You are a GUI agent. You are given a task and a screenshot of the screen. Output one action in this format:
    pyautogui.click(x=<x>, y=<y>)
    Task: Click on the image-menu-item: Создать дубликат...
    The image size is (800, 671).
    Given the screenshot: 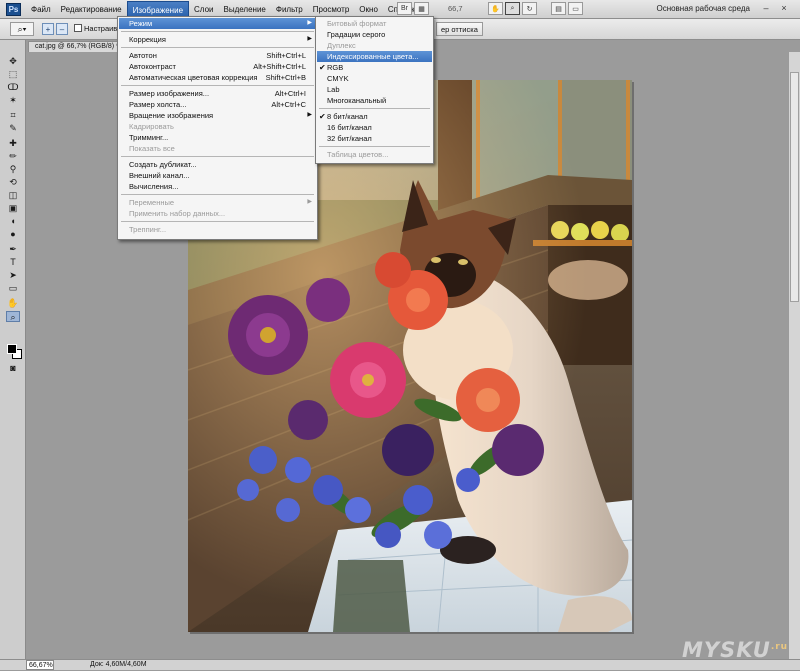 What is the action you would take?
    pyautogui.click(x=217, y=164)
    